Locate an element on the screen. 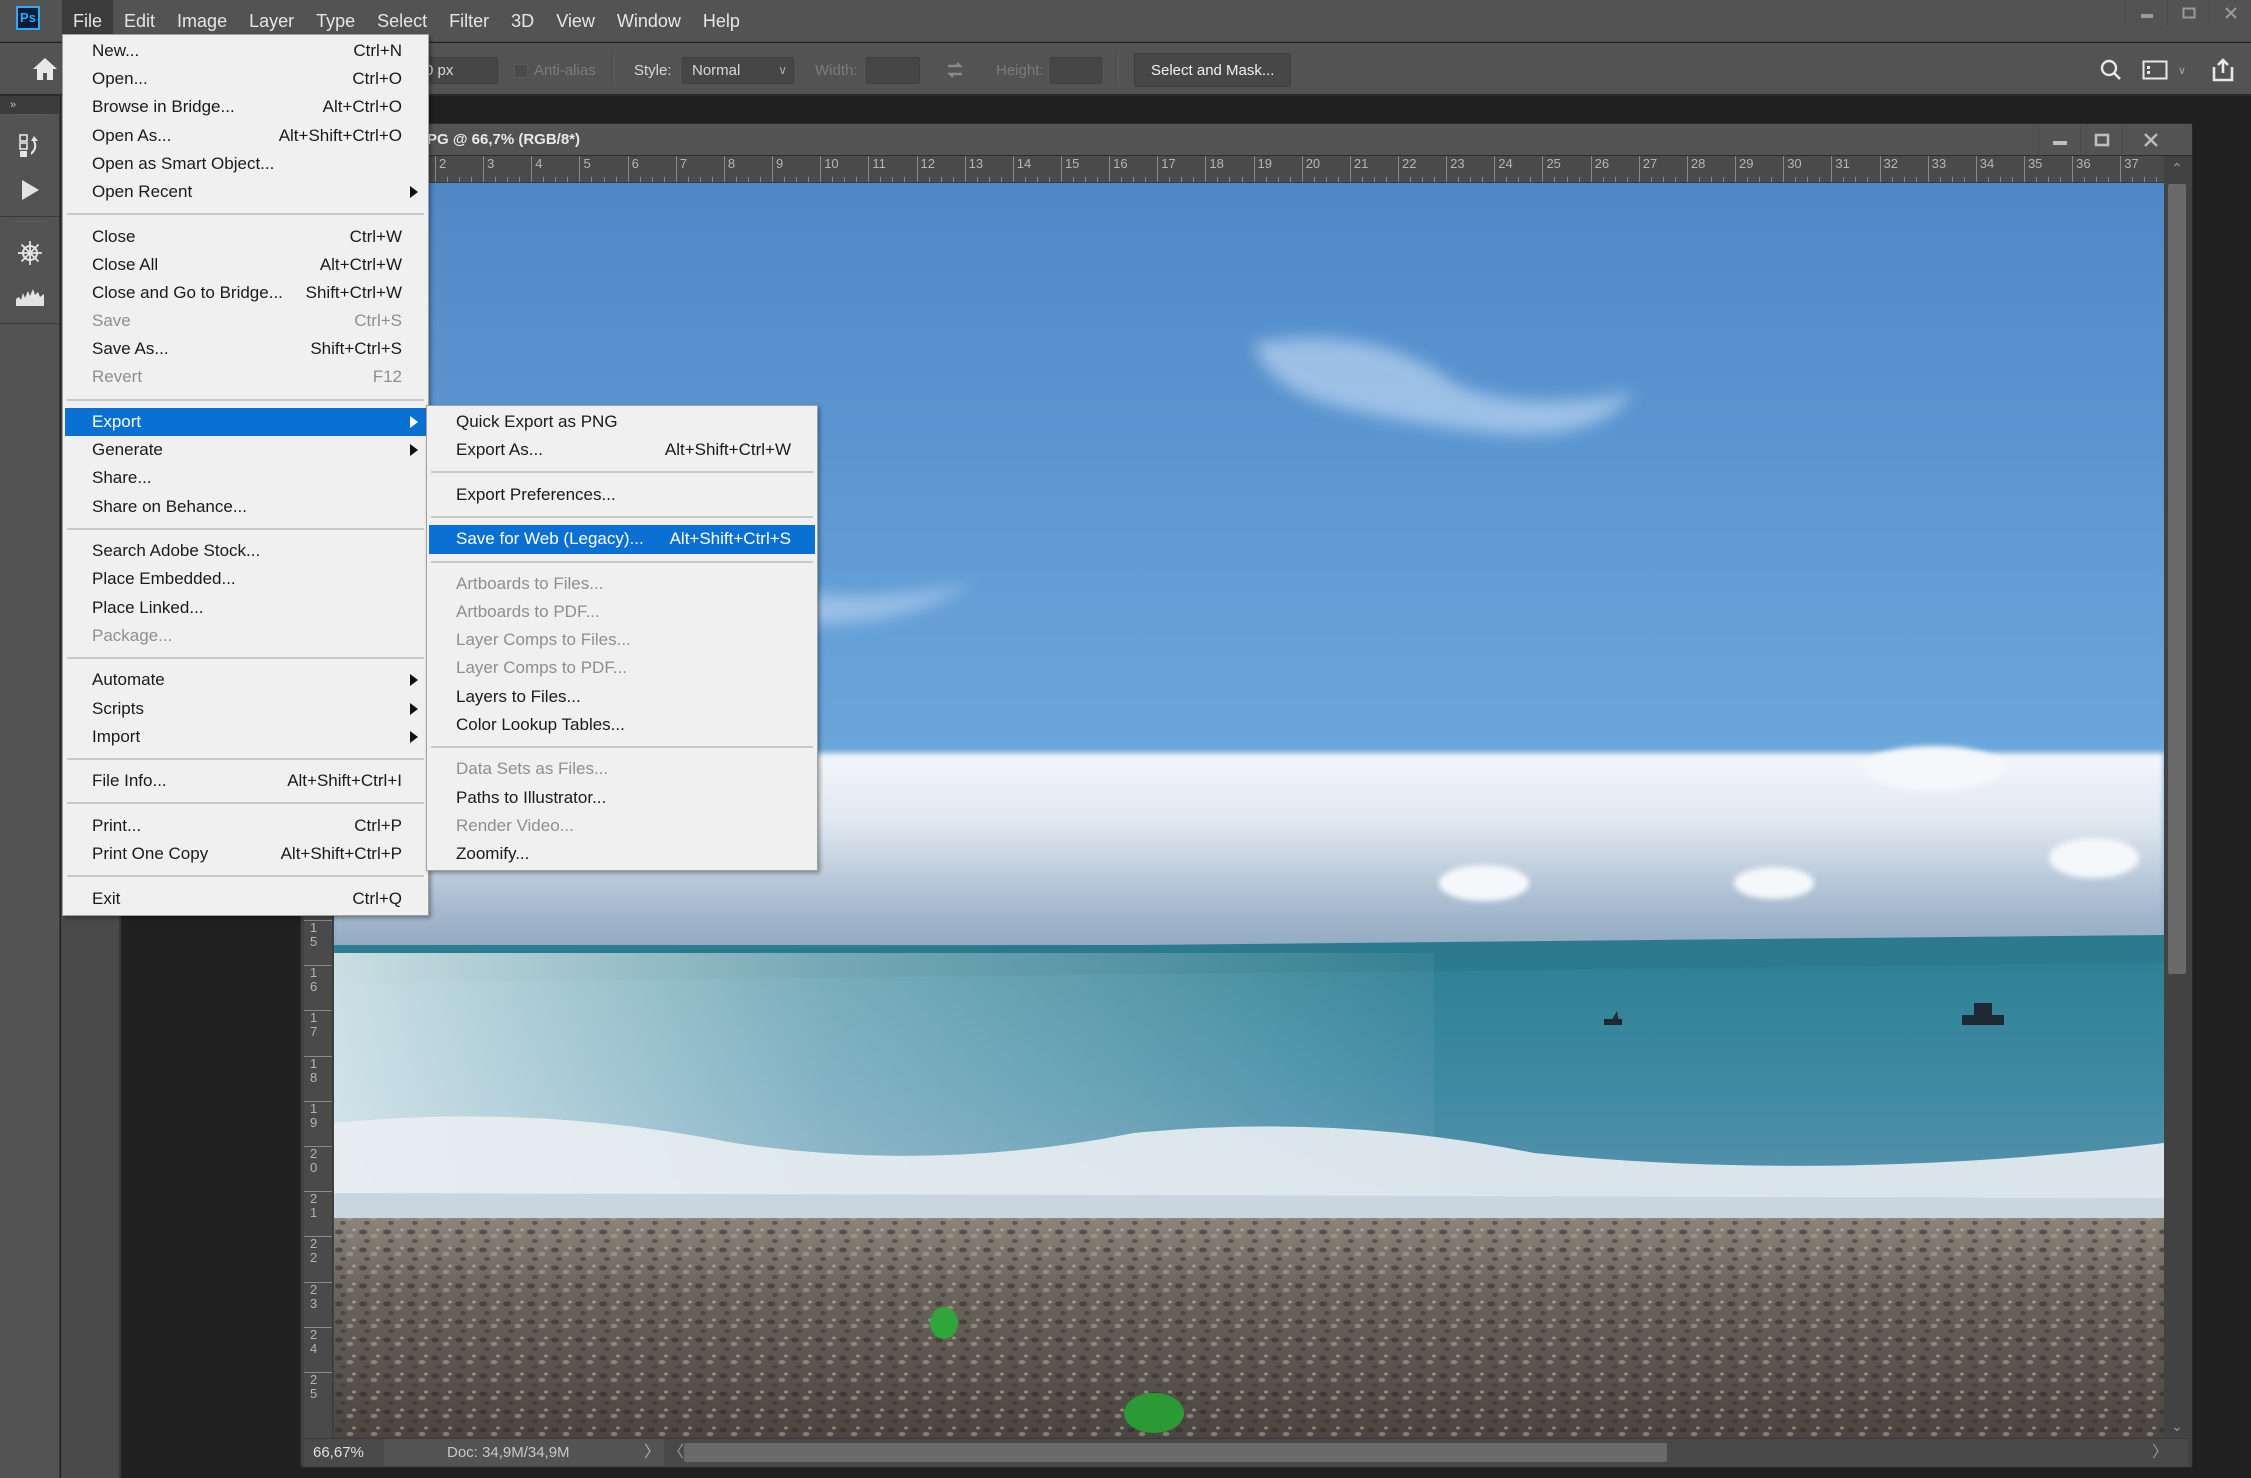 This screenshot has height=1478, width=2251. menu-item-shortcut: Alt+Shift+Ctrl+S is located at coordinates (730, 539).